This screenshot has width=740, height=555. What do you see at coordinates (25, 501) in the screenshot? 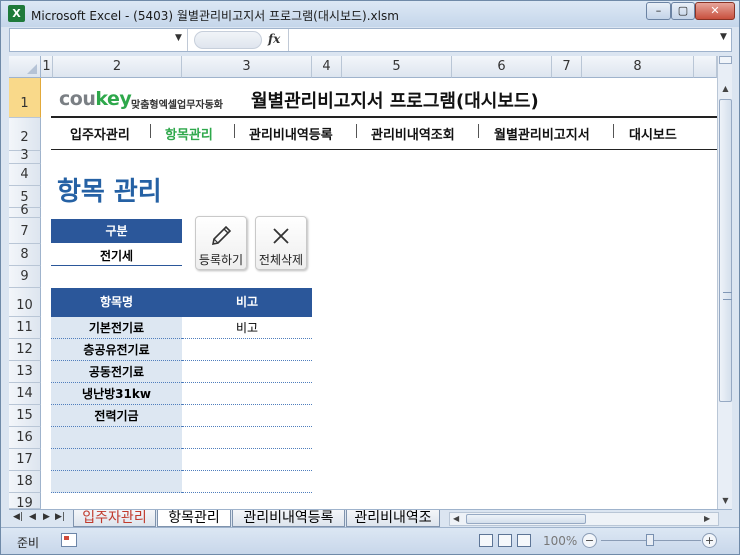
I see `row-header: 19` at bounding box center [25, 501].